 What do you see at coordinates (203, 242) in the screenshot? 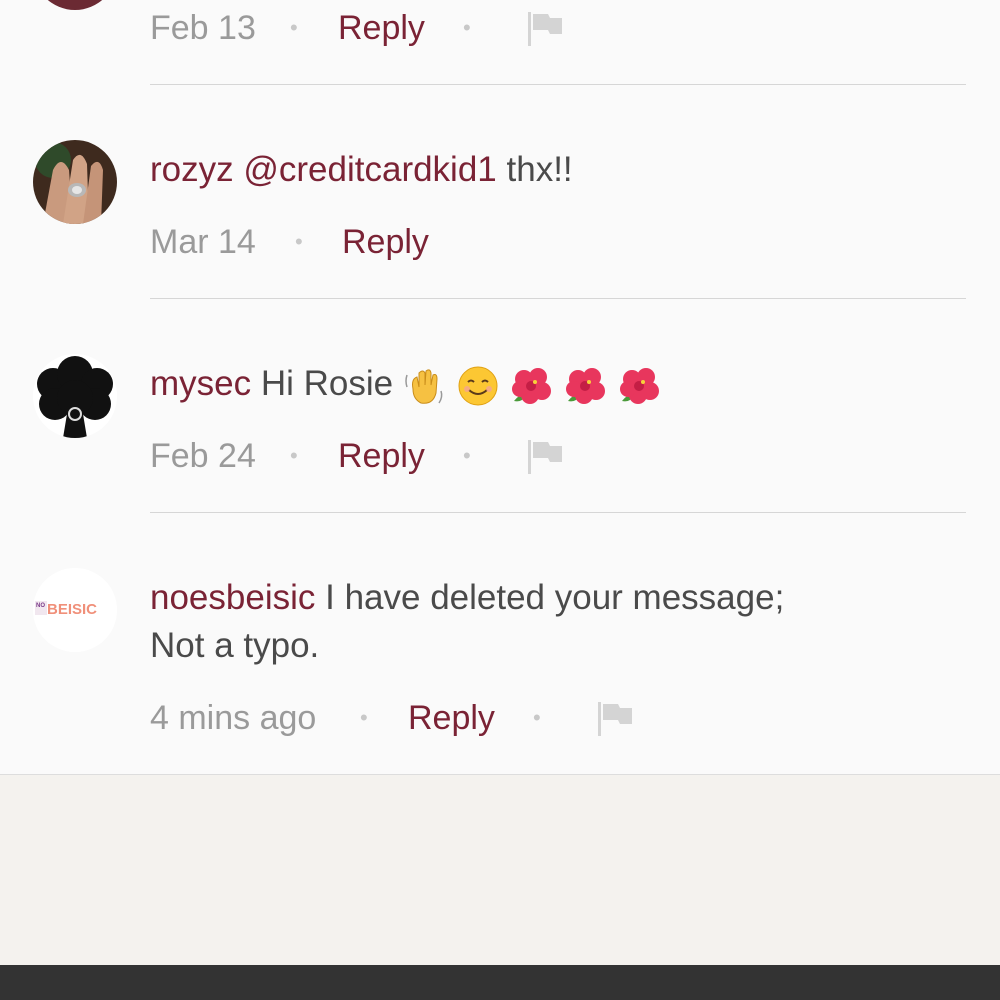
I see `comment-date: Mar 14` at bounding box center [203, 242].